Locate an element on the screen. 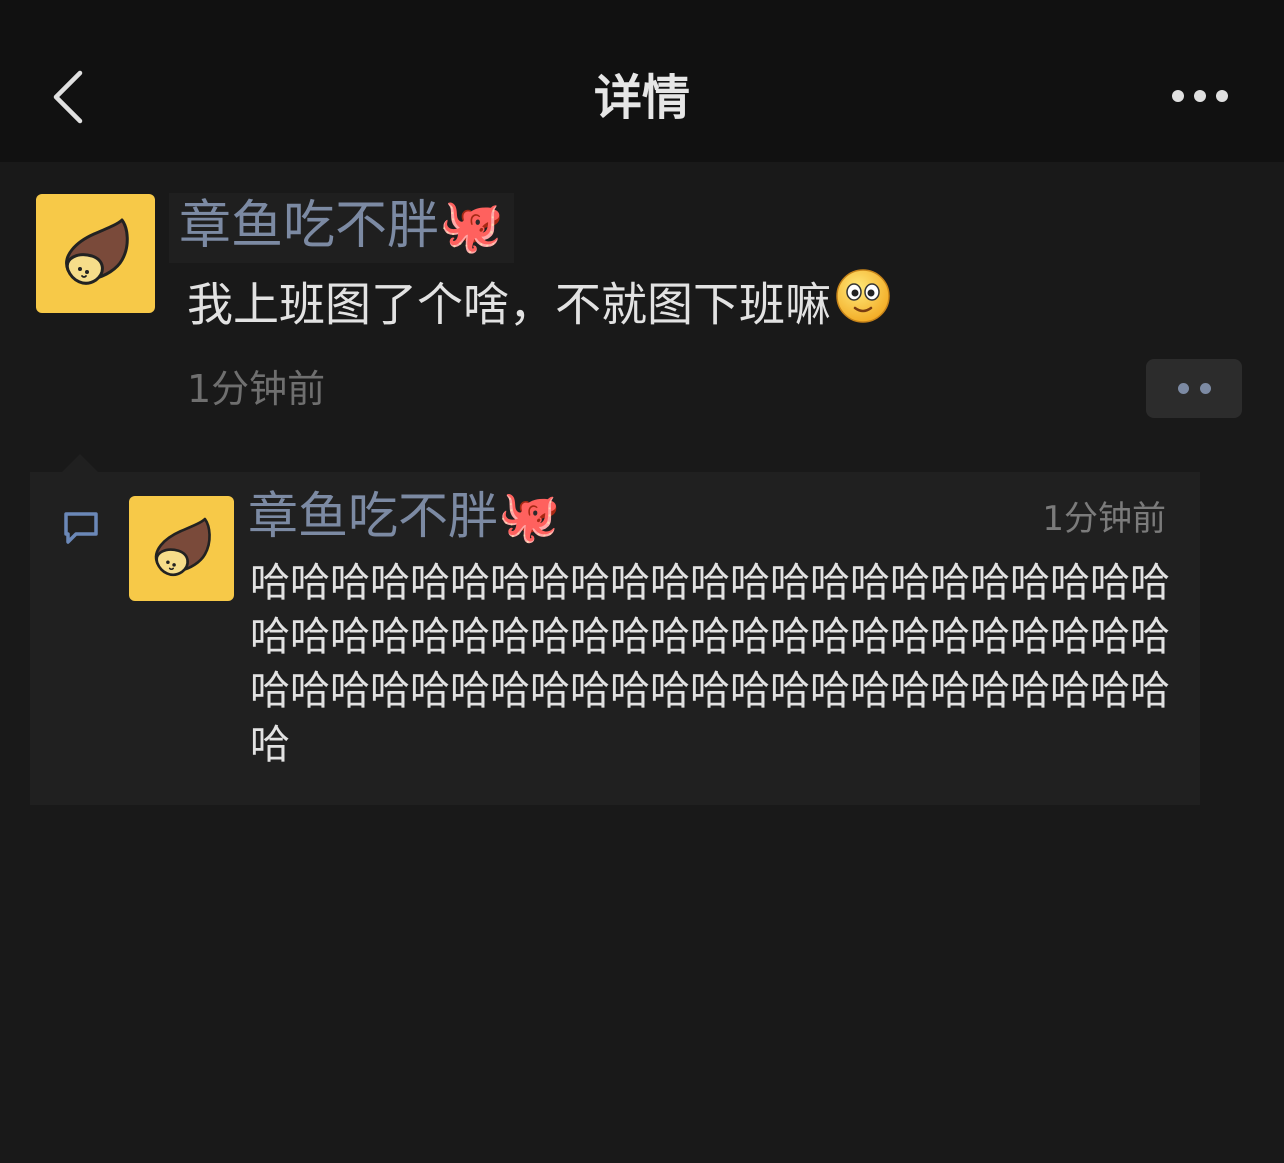  top-bar: 详情 is located at coordinates (642, 81).